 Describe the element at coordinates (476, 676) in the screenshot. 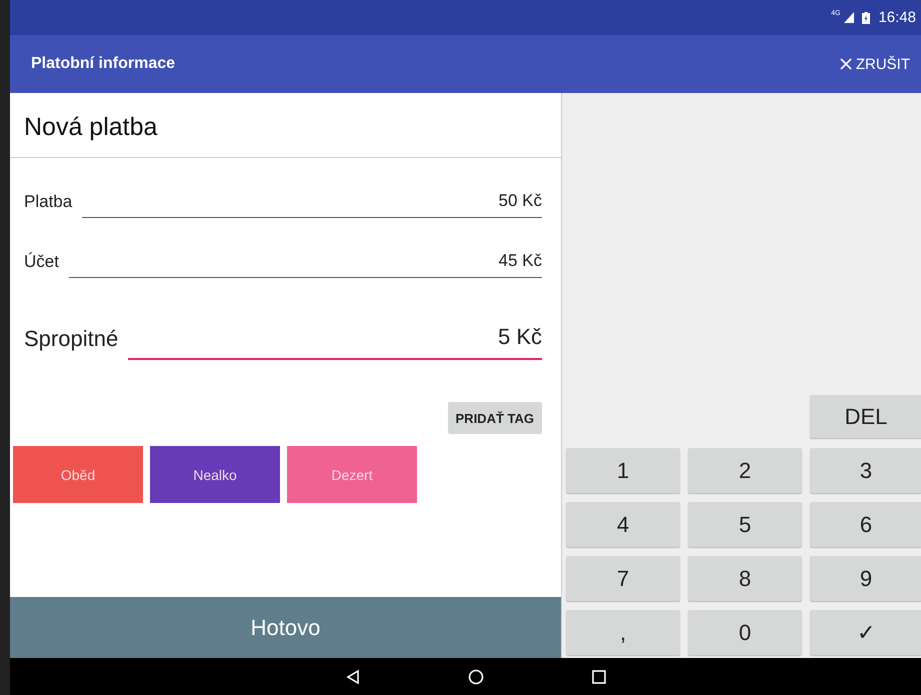

I see `home-icon` at that location.